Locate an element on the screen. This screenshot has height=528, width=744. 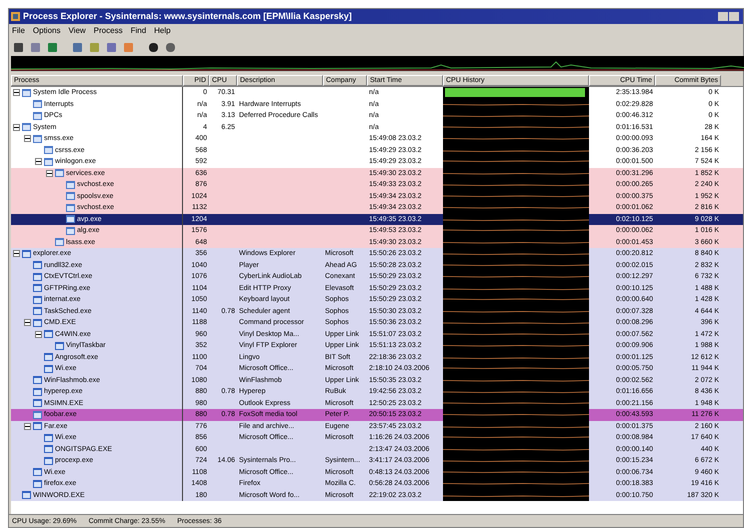
menu-item: File is located at coordinates (18, 31).